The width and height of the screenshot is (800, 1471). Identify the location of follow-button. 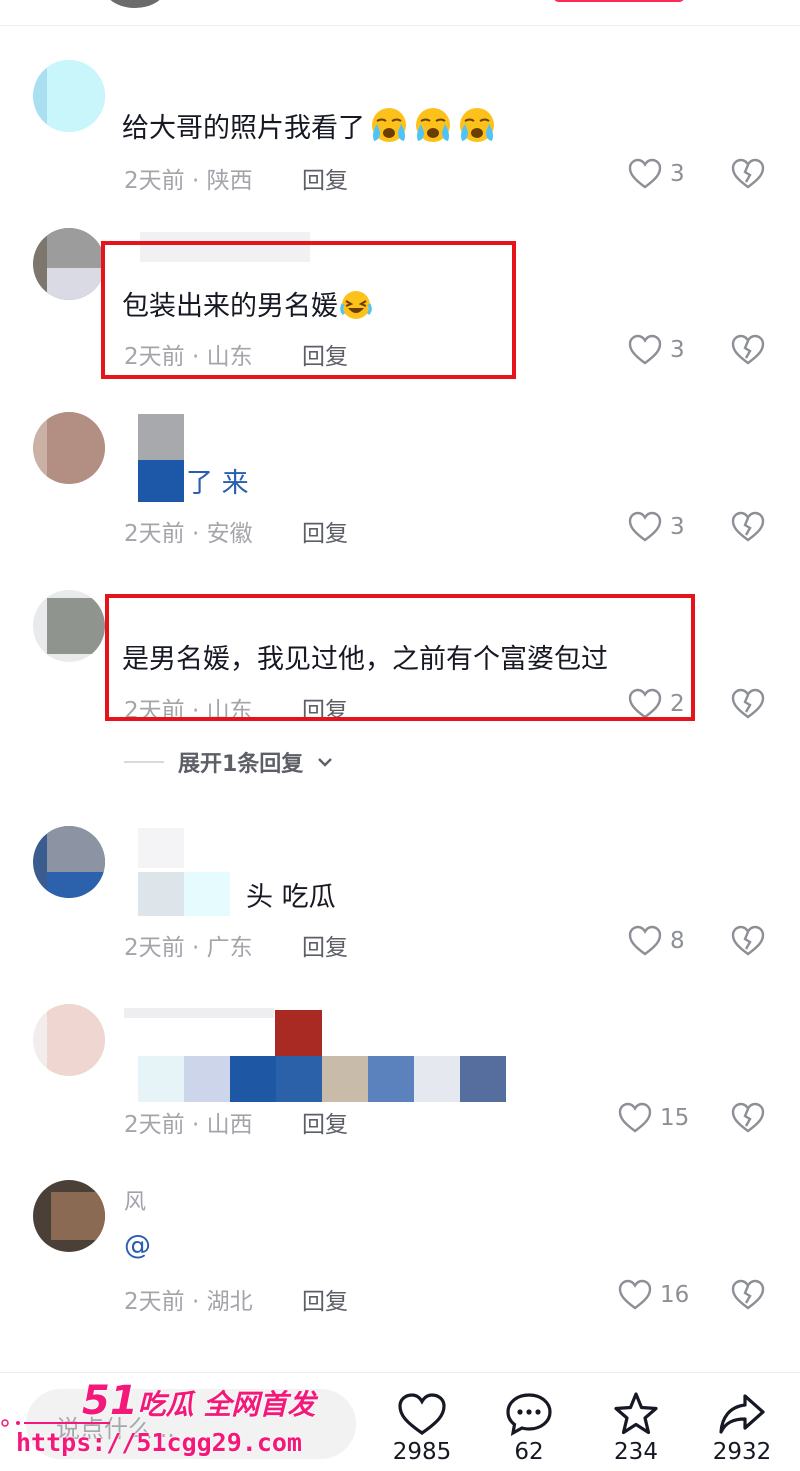
(619, 1).